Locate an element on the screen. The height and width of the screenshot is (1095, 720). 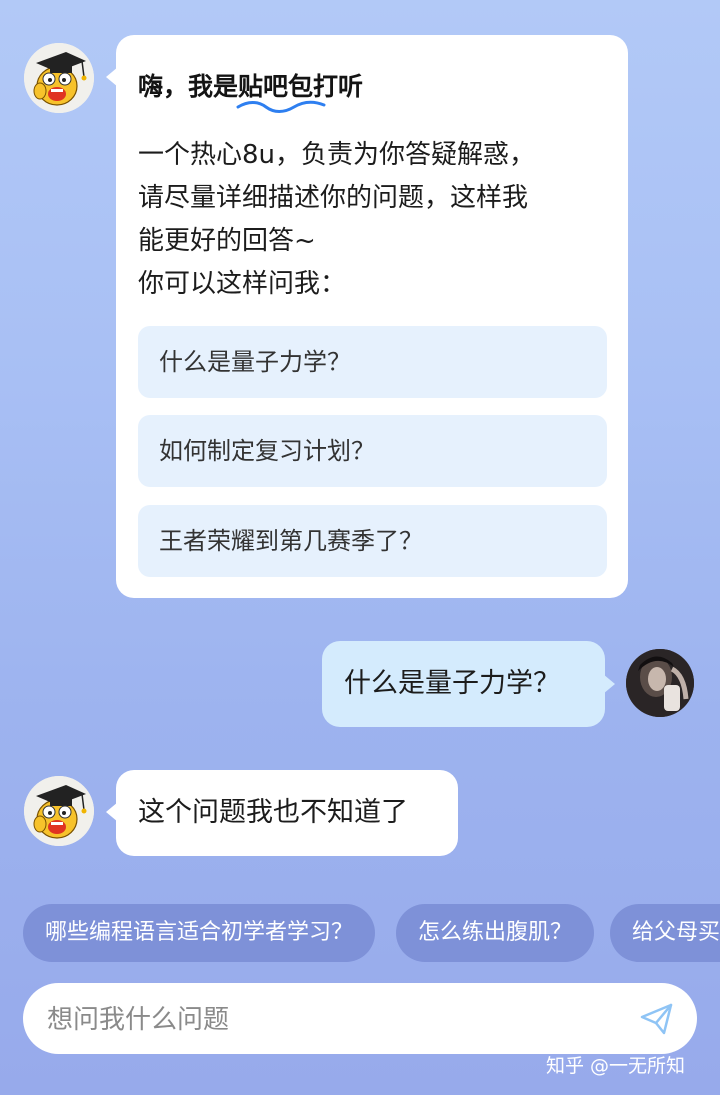
greeting-line: 你可以这样问我： is located at coordinates (242, 284).